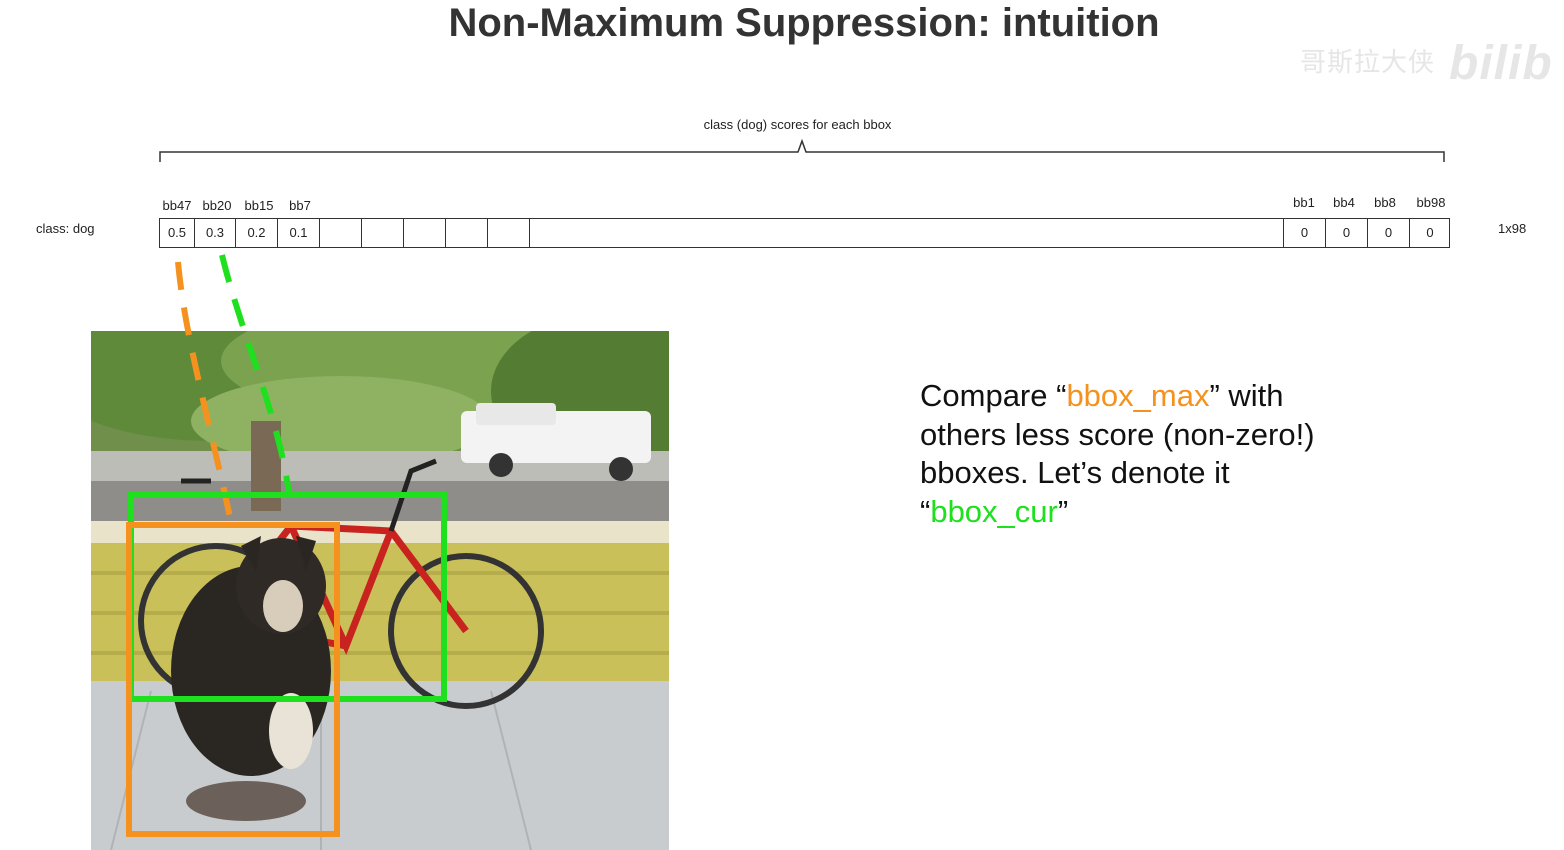 This screenshot has height=850, width=1564. I want to click on brace-label: class (dog) scores for each bbox, so click(797, 124).